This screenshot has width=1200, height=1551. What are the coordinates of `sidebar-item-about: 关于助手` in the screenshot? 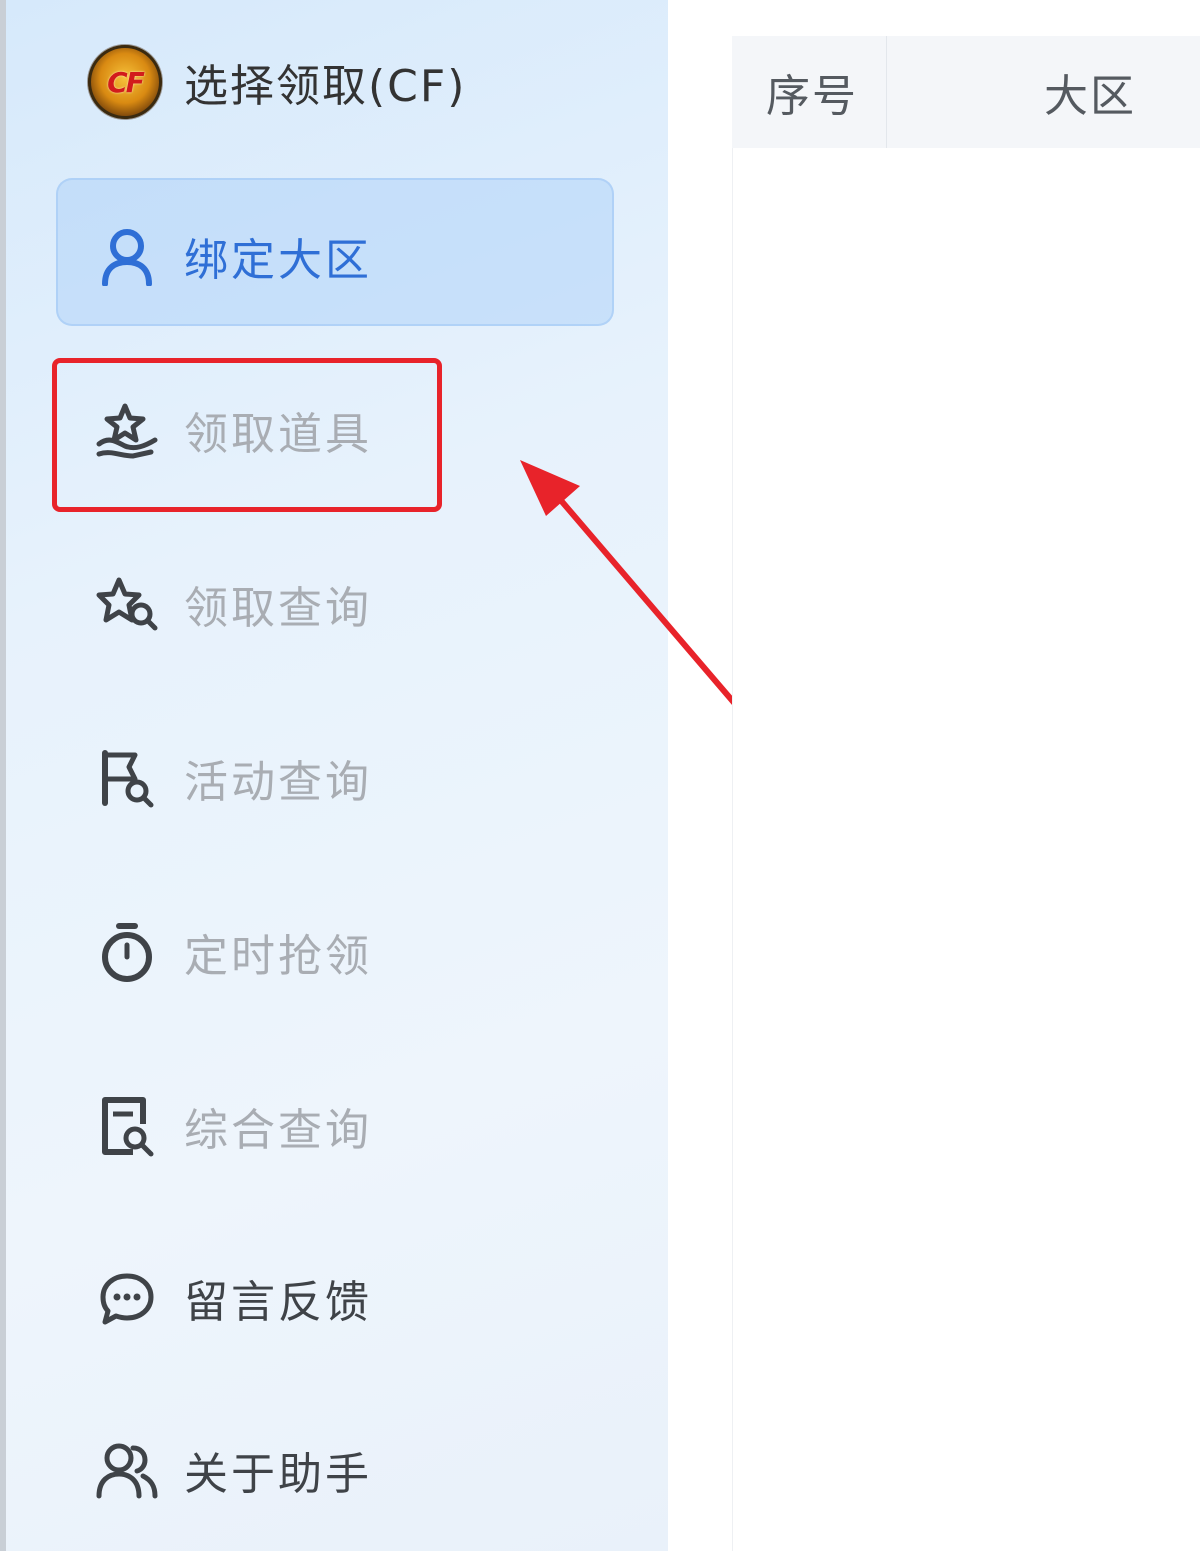 It's located at (352, 1470).